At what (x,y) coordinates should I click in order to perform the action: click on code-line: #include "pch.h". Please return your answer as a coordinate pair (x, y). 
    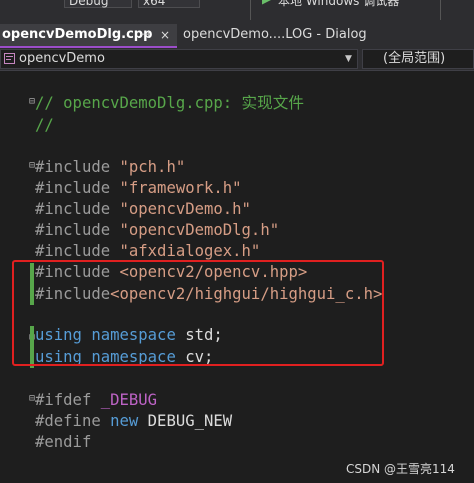
    Looking at the image, I should click on (110, 167).